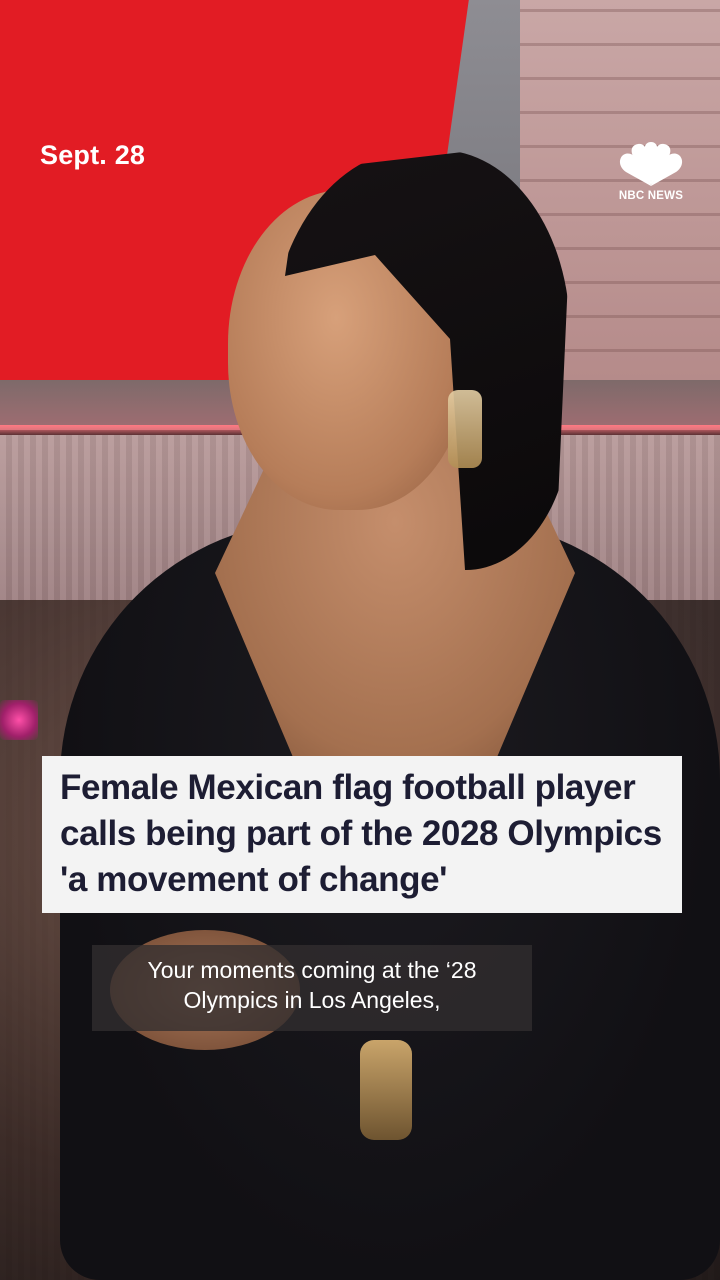 This screenshot has width=720, height=1280. I want to click on interviewee-earring, so click(465, 429).